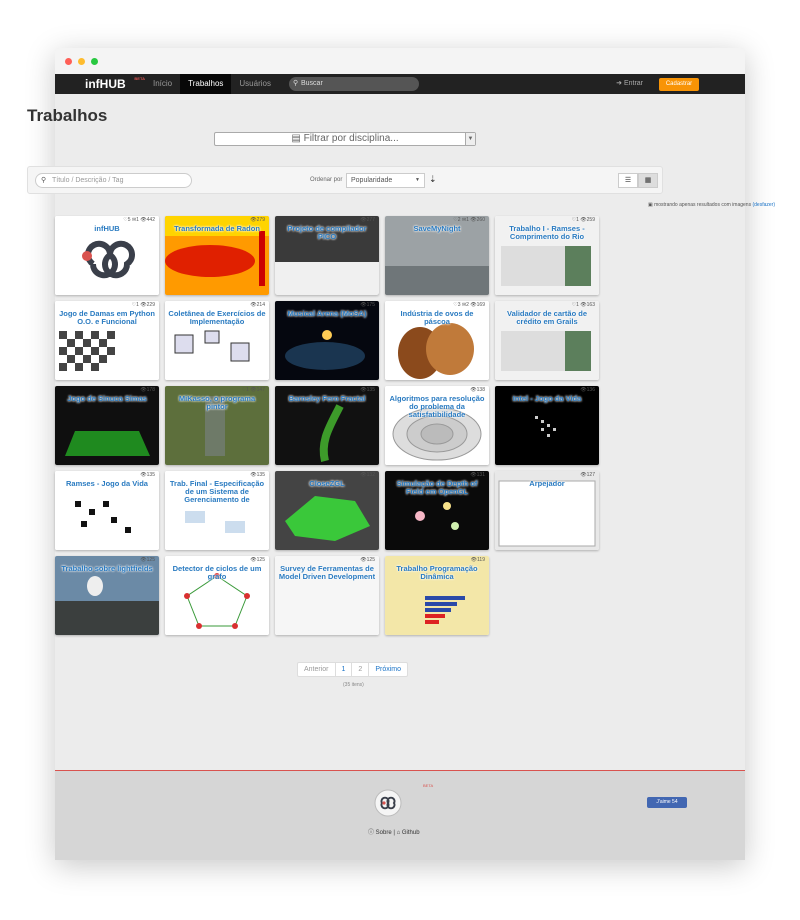  What do you see at coordinates (127, 220) in the screenshot?
I see `likes-count: ♡5` at bounding box center [127, 220].